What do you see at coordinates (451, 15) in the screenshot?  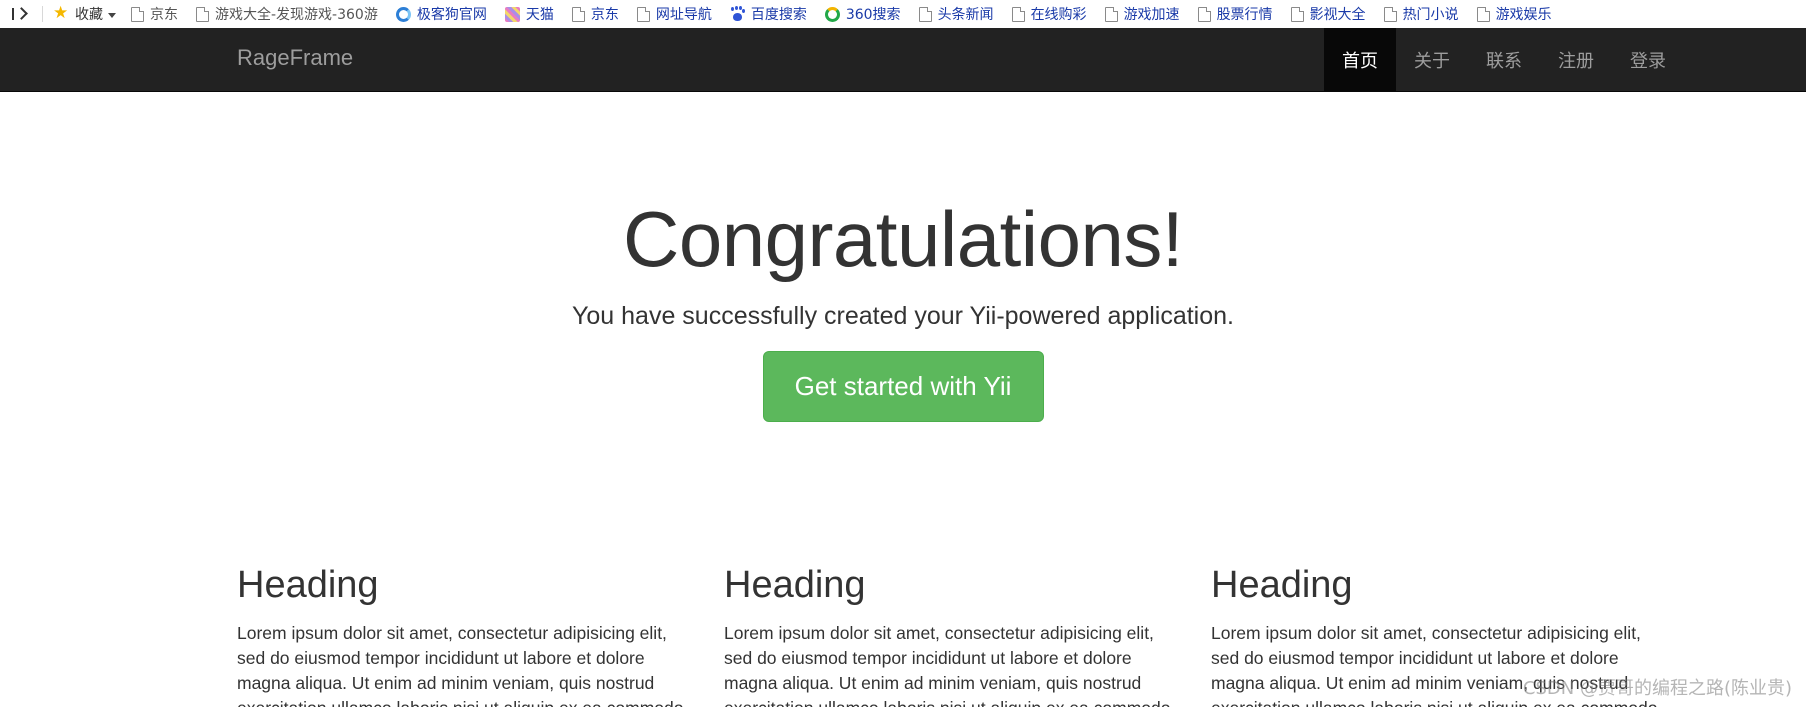 I see `bookmark-label: 极客狗官网` at bounding box center [451, 15].